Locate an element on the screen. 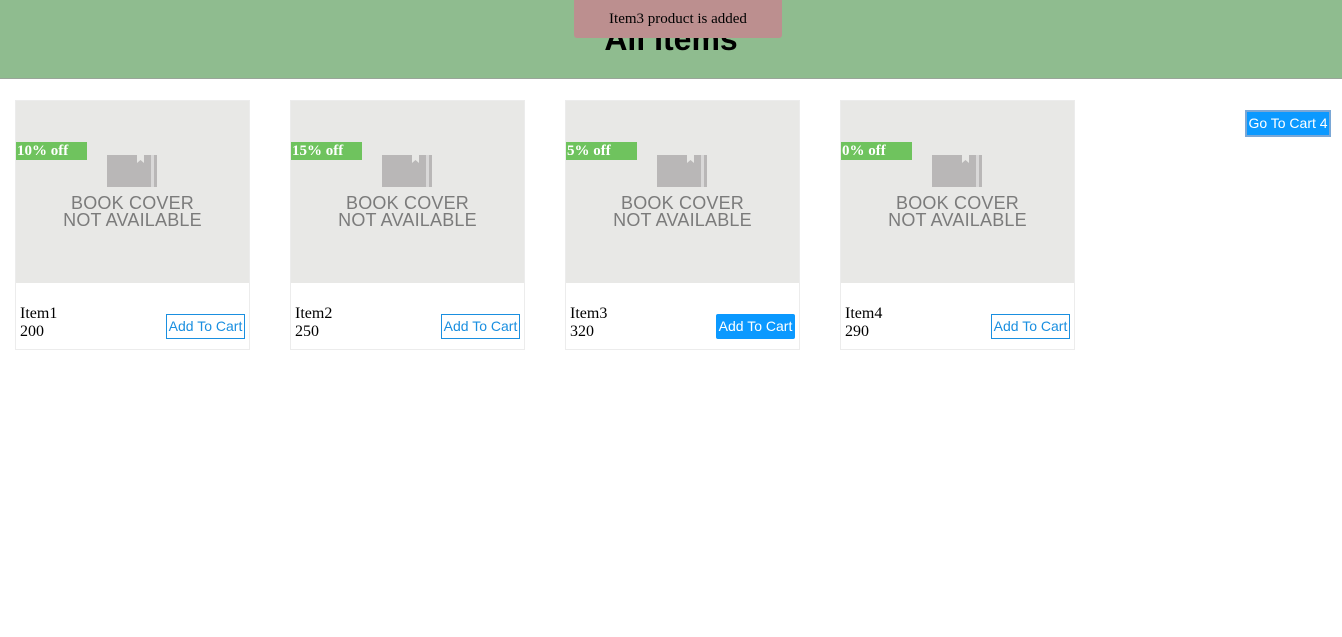  product-name: Item1 is located at coordinates (39, 313).